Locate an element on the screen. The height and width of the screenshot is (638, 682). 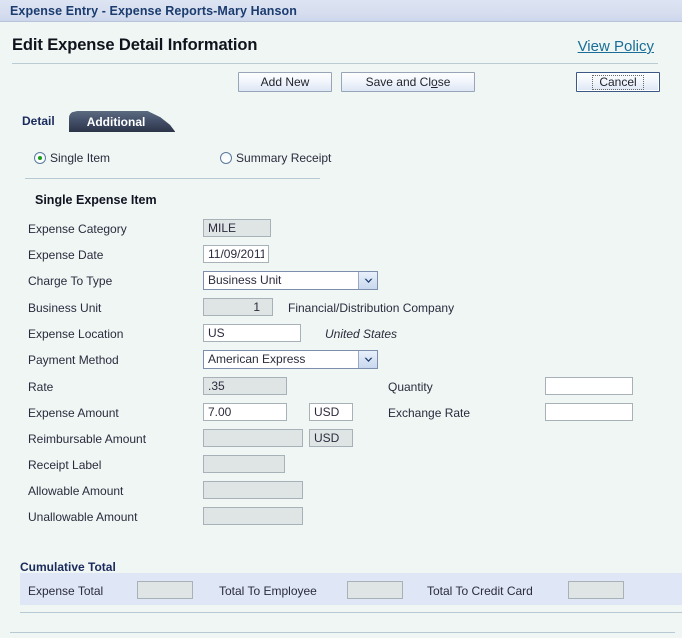
row-expense-amount-exchange-rate: Expense Amount Exchange Rate is located at coordinates (341, 414).